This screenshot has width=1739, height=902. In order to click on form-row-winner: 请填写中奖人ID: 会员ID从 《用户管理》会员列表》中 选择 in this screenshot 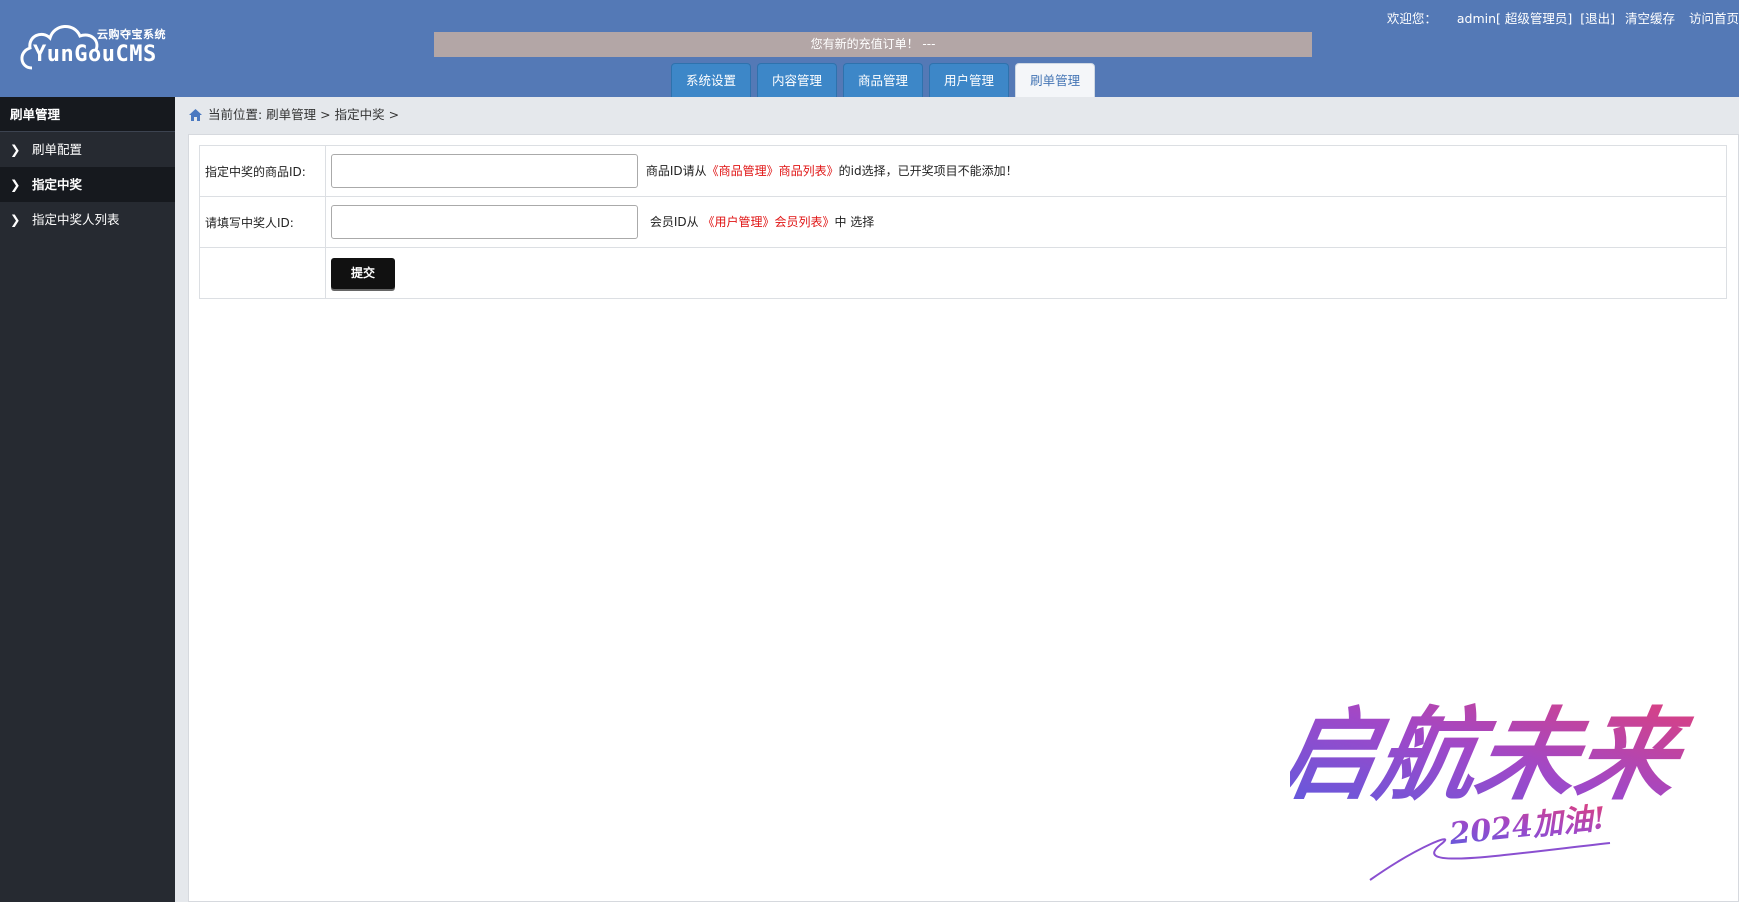, I will do `click(963, 222)`.